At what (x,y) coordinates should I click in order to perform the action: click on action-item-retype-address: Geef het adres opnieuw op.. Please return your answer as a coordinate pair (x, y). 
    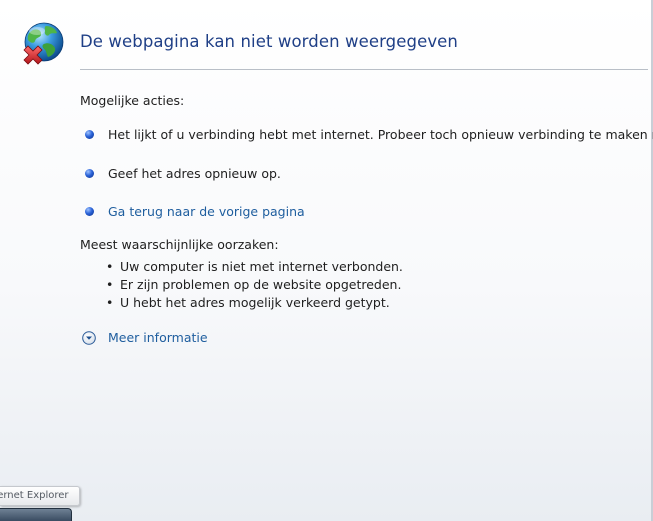
    Looking at the image, I should click on (368, 176).